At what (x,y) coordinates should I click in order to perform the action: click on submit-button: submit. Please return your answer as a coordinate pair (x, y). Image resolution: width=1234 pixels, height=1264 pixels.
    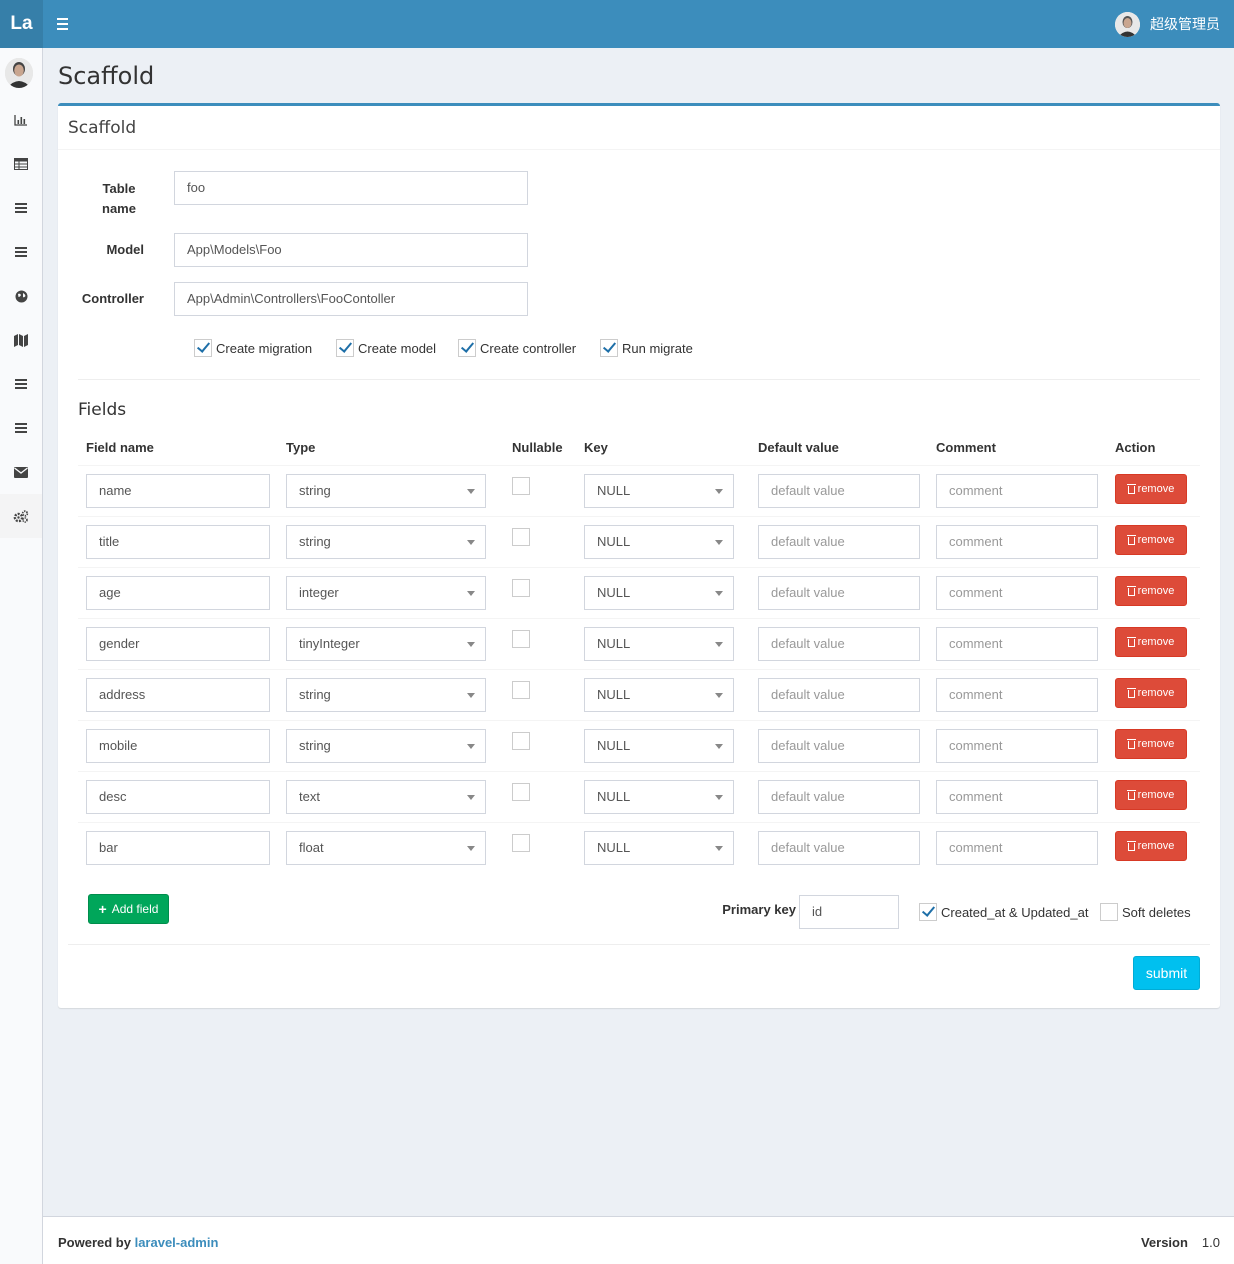
    Looking at the image, I should click on (1166, 973).